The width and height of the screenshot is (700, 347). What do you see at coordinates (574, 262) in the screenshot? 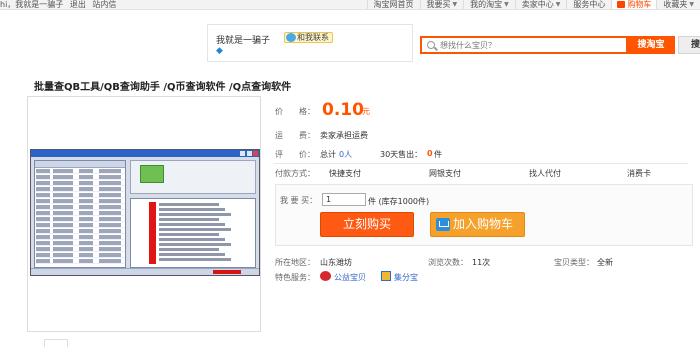
I see `condition-label: 宝贝类型：` at bounding box center [574, 262].